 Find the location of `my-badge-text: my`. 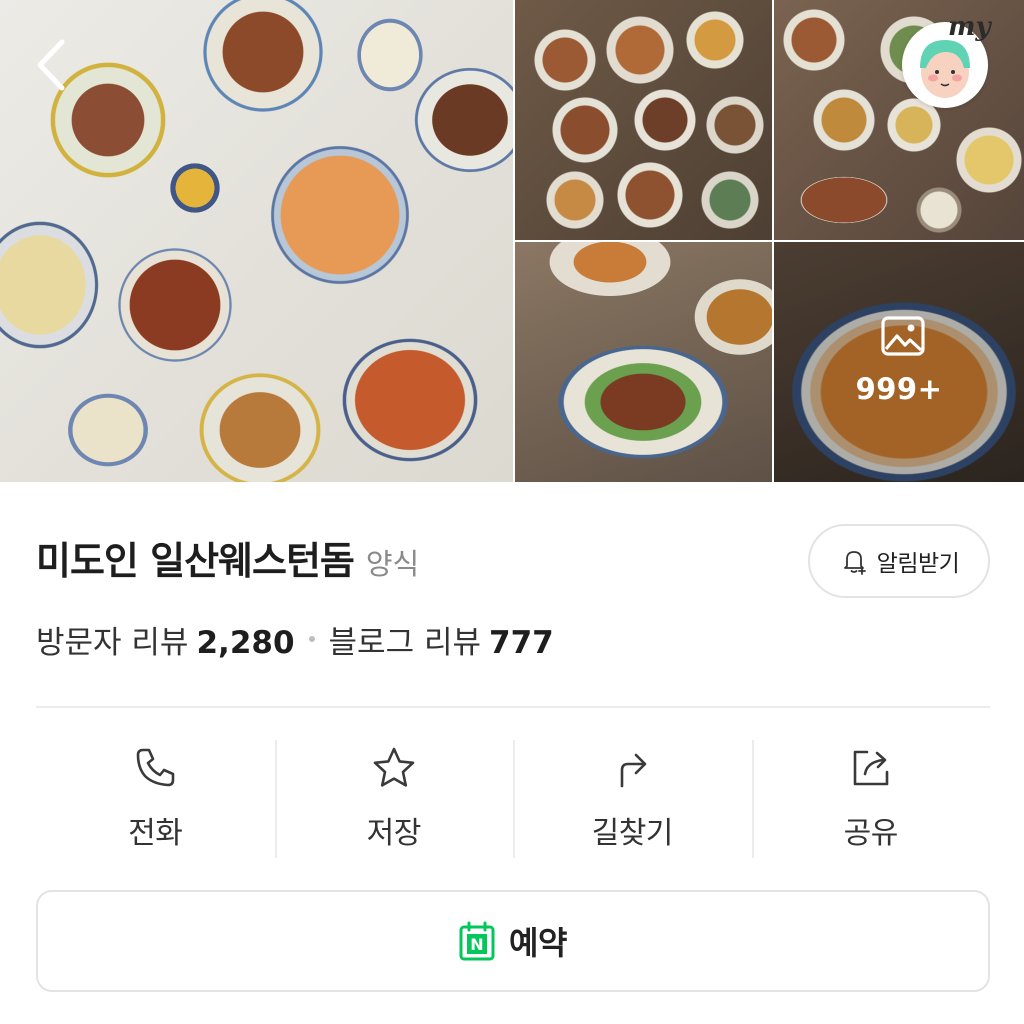

my-badge-text: my is located at coordinates (969, 27).